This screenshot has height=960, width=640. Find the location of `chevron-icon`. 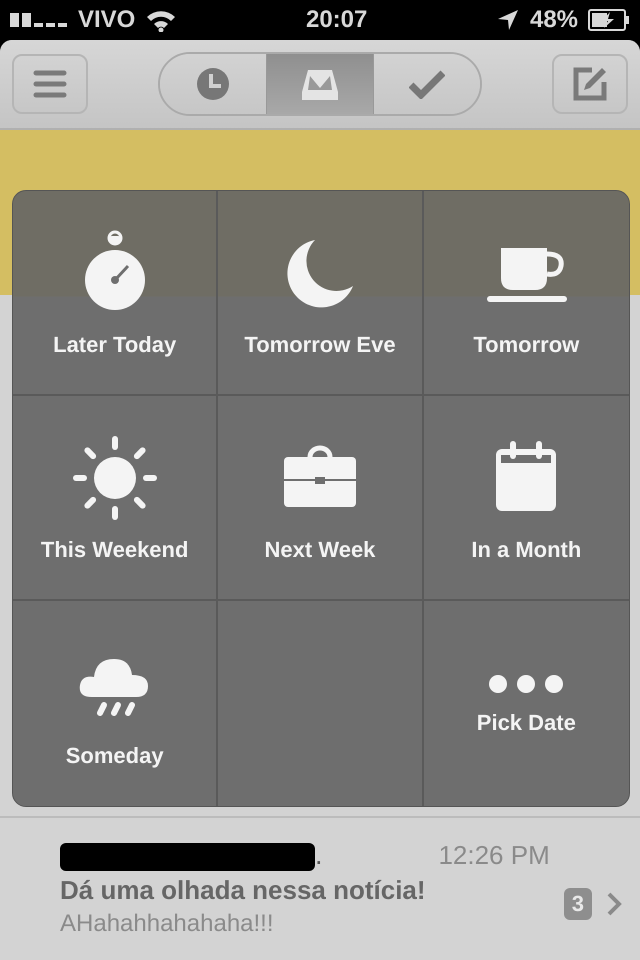

chevron-icon is located at coordinates (614, 904).